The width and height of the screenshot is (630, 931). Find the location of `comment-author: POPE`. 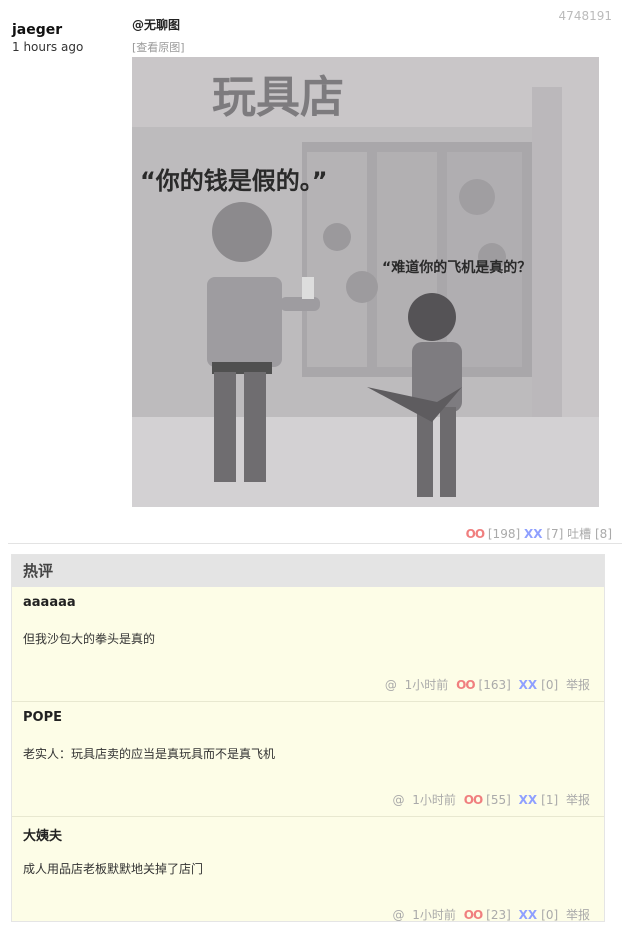

comment-author: POPE is located at coordinates (42, 717).